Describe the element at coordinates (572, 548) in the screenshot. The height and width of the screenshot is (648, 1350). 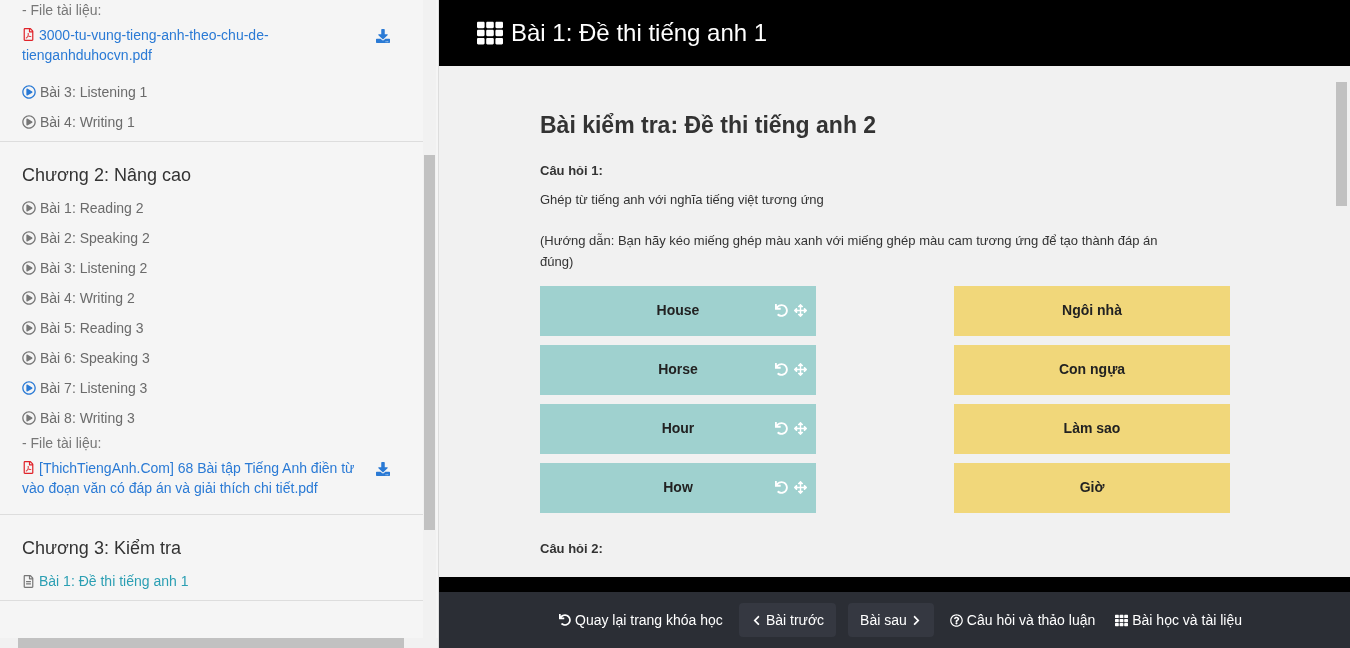
I see `question-label: Câu hỏi 2:` at that location.